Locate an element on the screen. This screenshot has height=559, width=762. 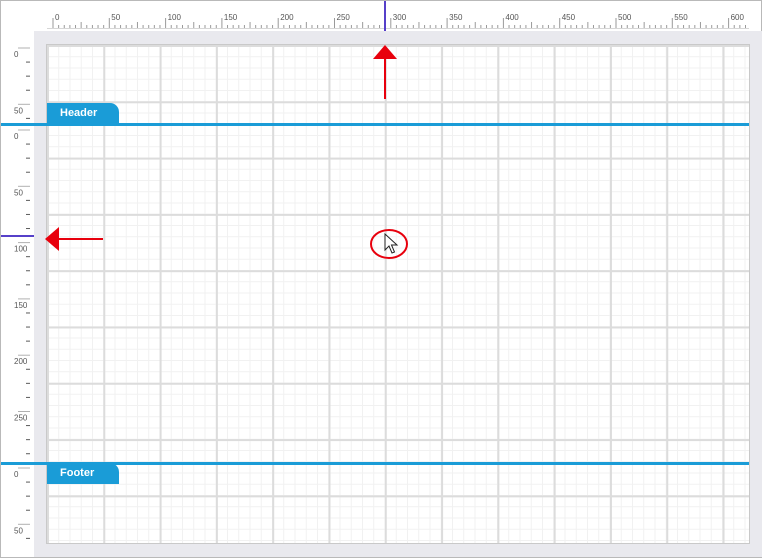
horizontal-ruler-label: 150 is located at coordinates (231, 17).